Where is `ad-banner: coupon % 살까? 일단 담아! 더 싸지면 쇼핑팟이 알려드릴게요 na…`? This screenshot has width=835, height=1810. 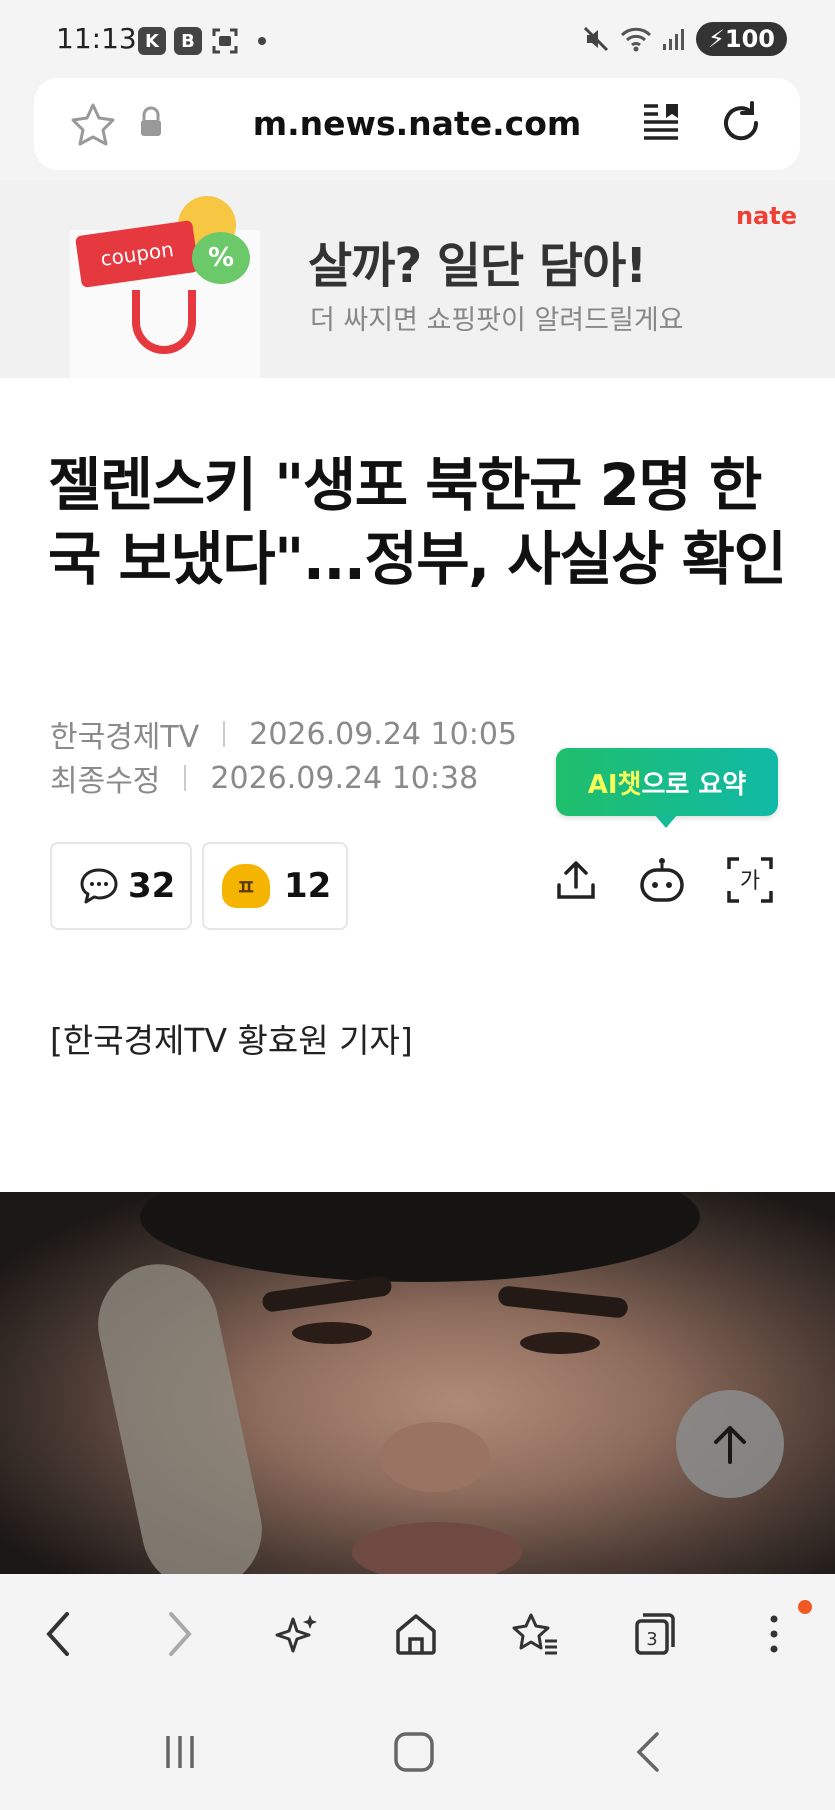 ad-banner: coupon % 살까? 일단 담아! 더 싸지면 쇼핑팟이 알려드릴게요 na… is located at coordinates (417, 279).